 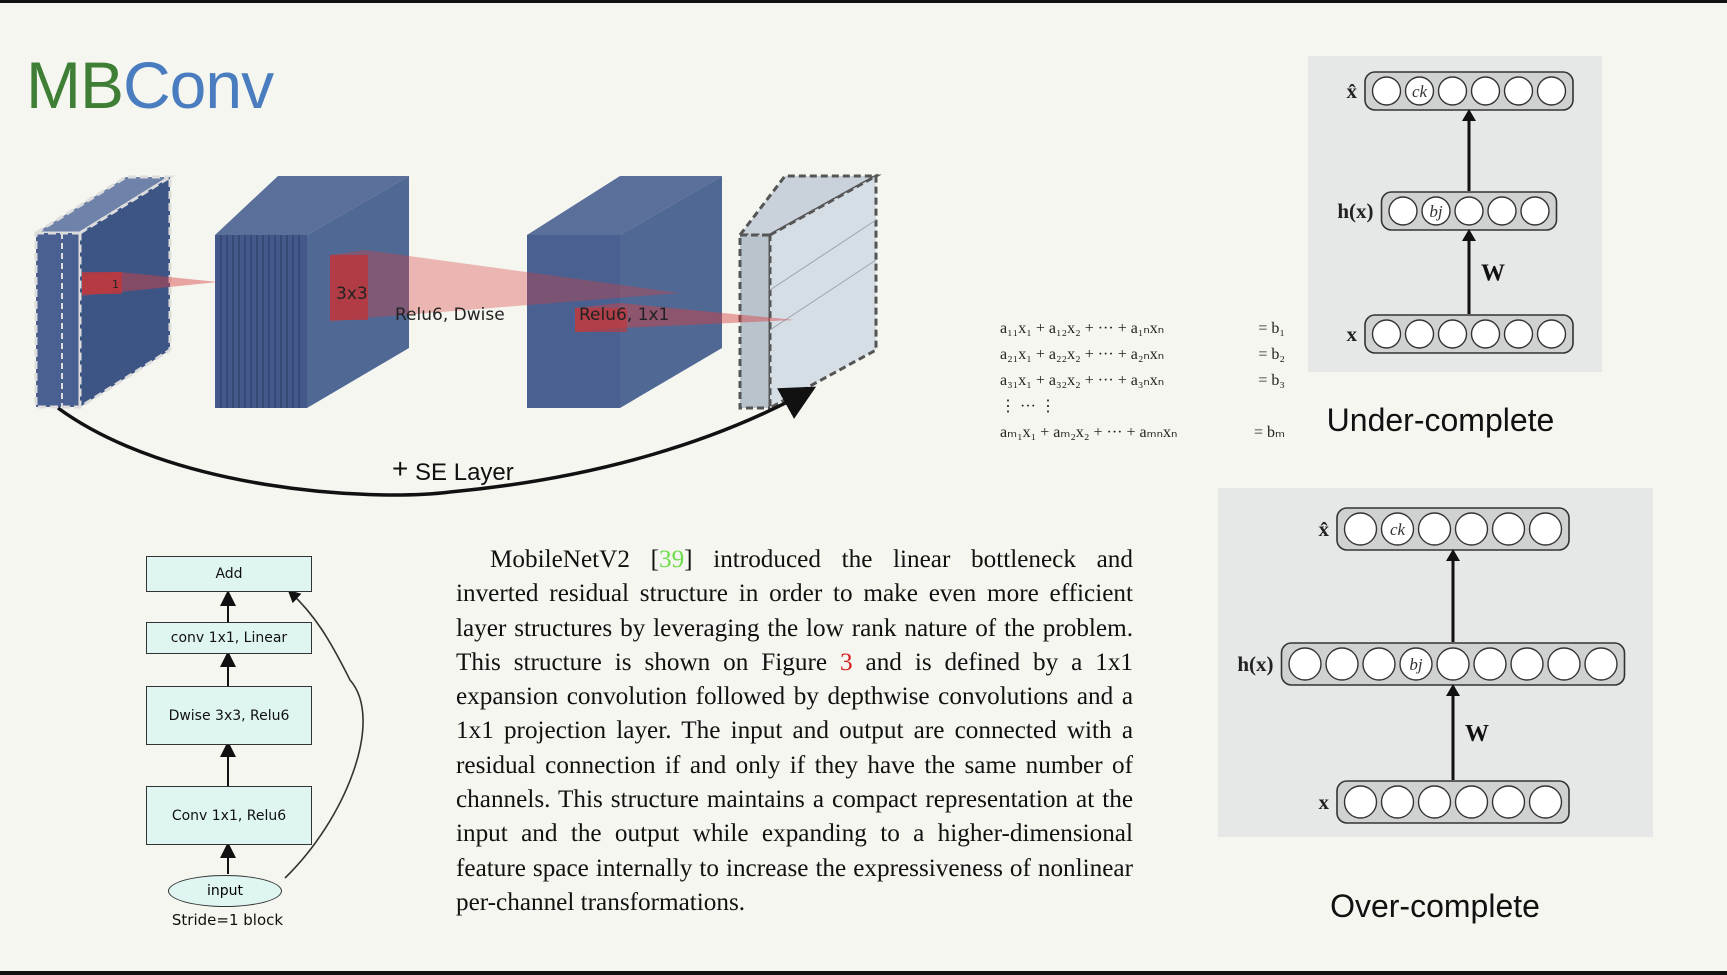 What do you see at coordinates (198, 85) in the screenshot?
I see `title-part-conv: Conv` at bounding box center [198, 85].